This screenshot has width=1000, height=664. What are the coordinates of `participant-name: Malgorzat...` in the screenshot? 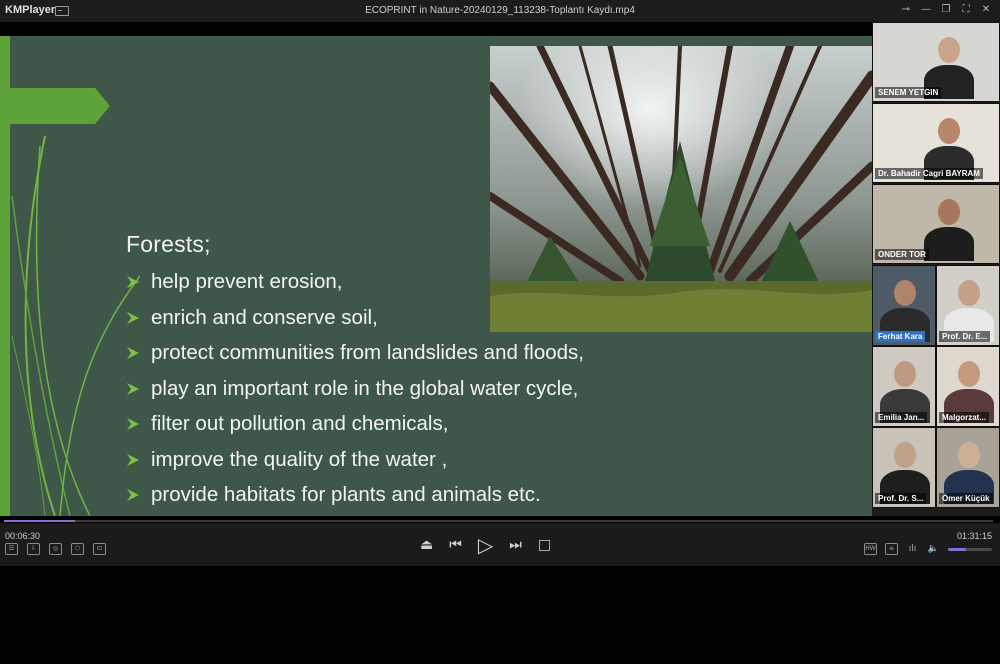 It's located at (964, 417).